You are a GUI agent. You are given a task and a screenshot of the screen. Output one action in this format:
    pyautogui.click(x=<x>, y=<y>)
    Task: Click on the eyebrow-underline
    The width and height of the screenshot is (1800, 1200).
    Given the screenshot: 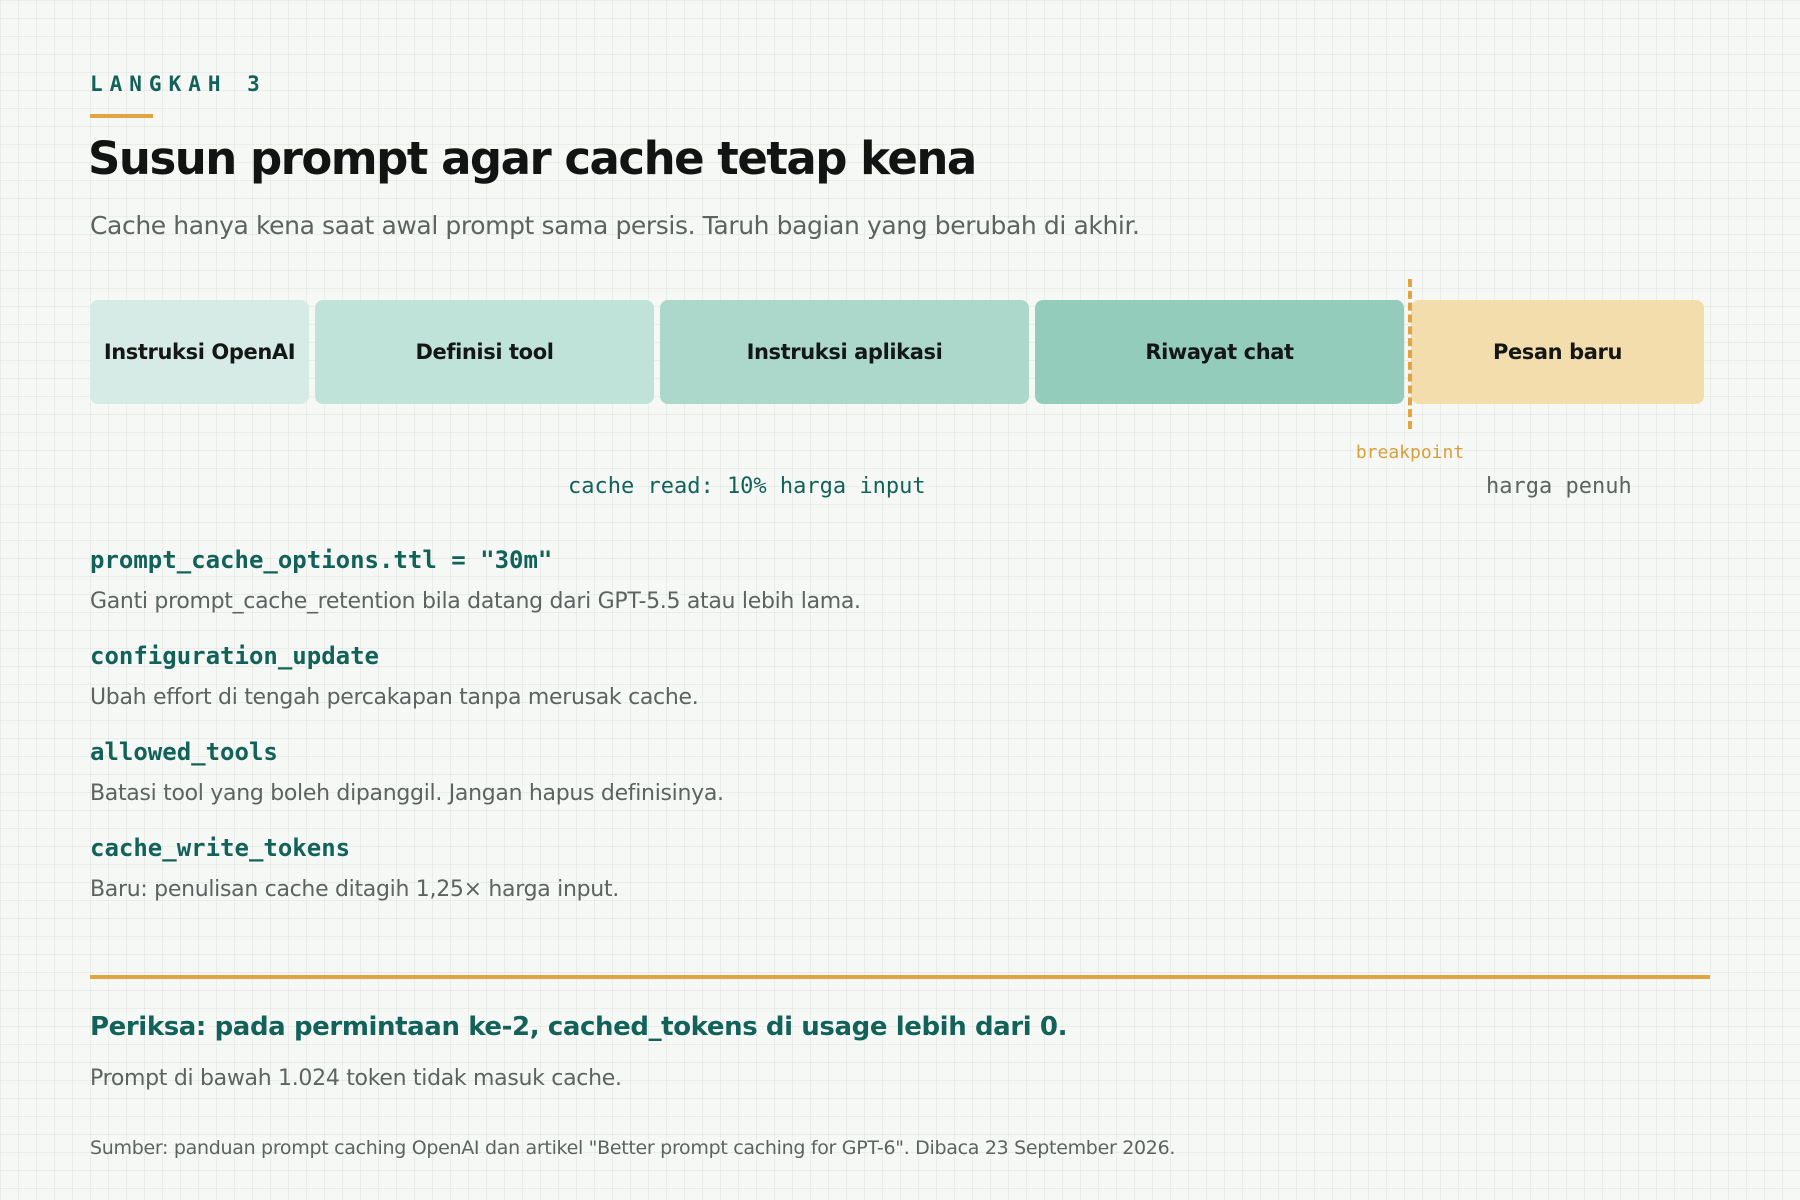 What is the action you would take?
    pyautogui.click(x=121, y=116)
    